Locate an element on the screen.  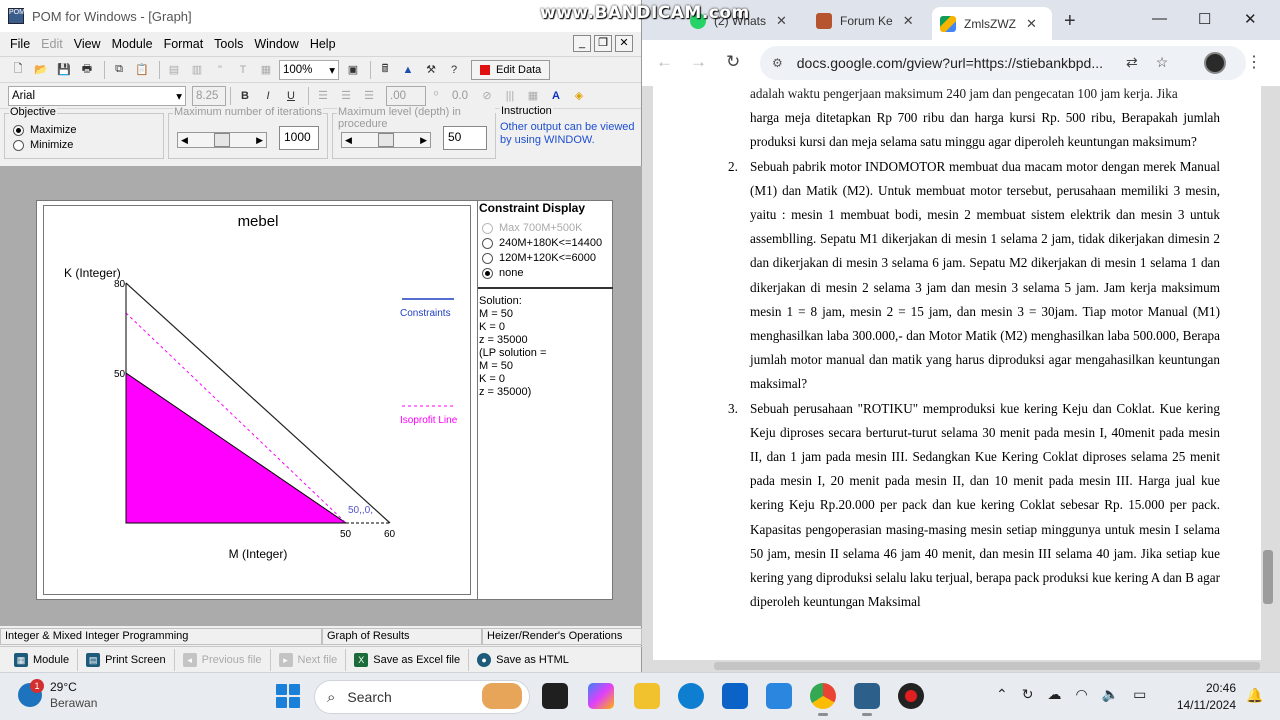
save-excel-button: X Save as Excel file is located at coordinates (408, 659).